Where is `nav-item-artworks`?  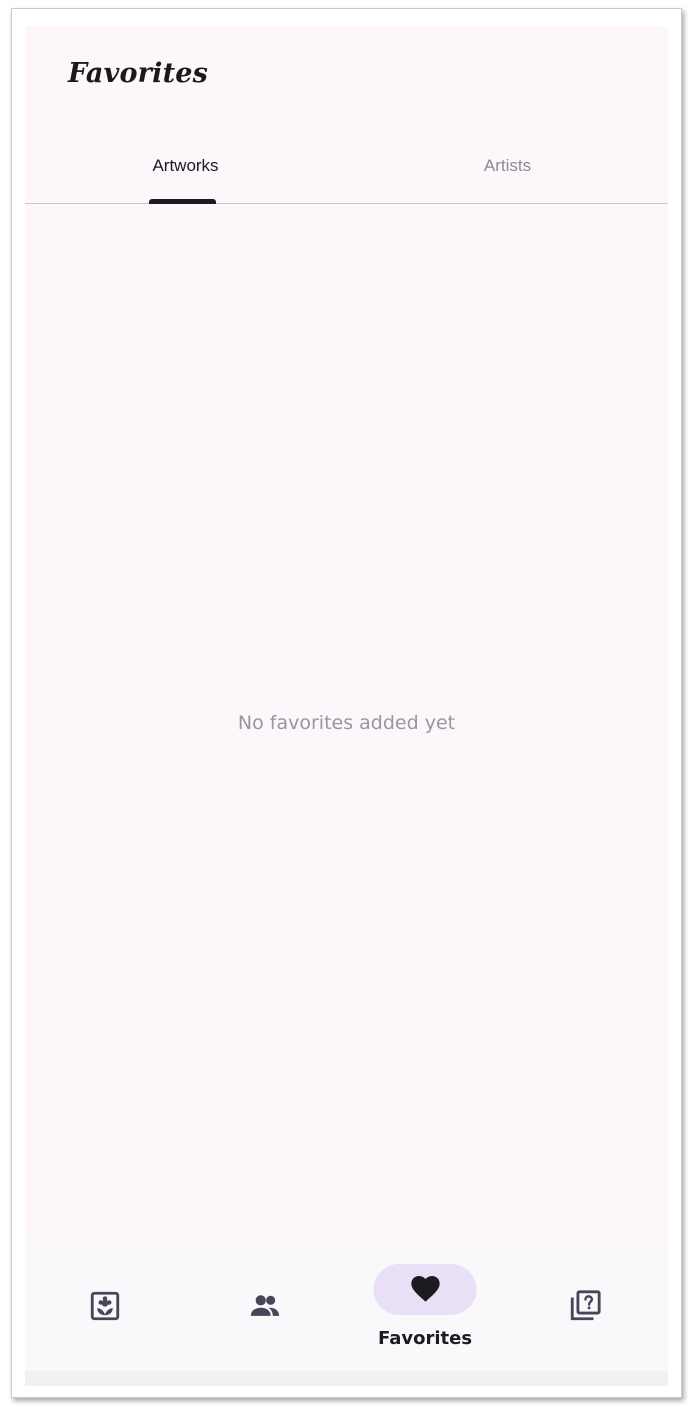
nav-item-artworks is located at coordinates (105, 1307).